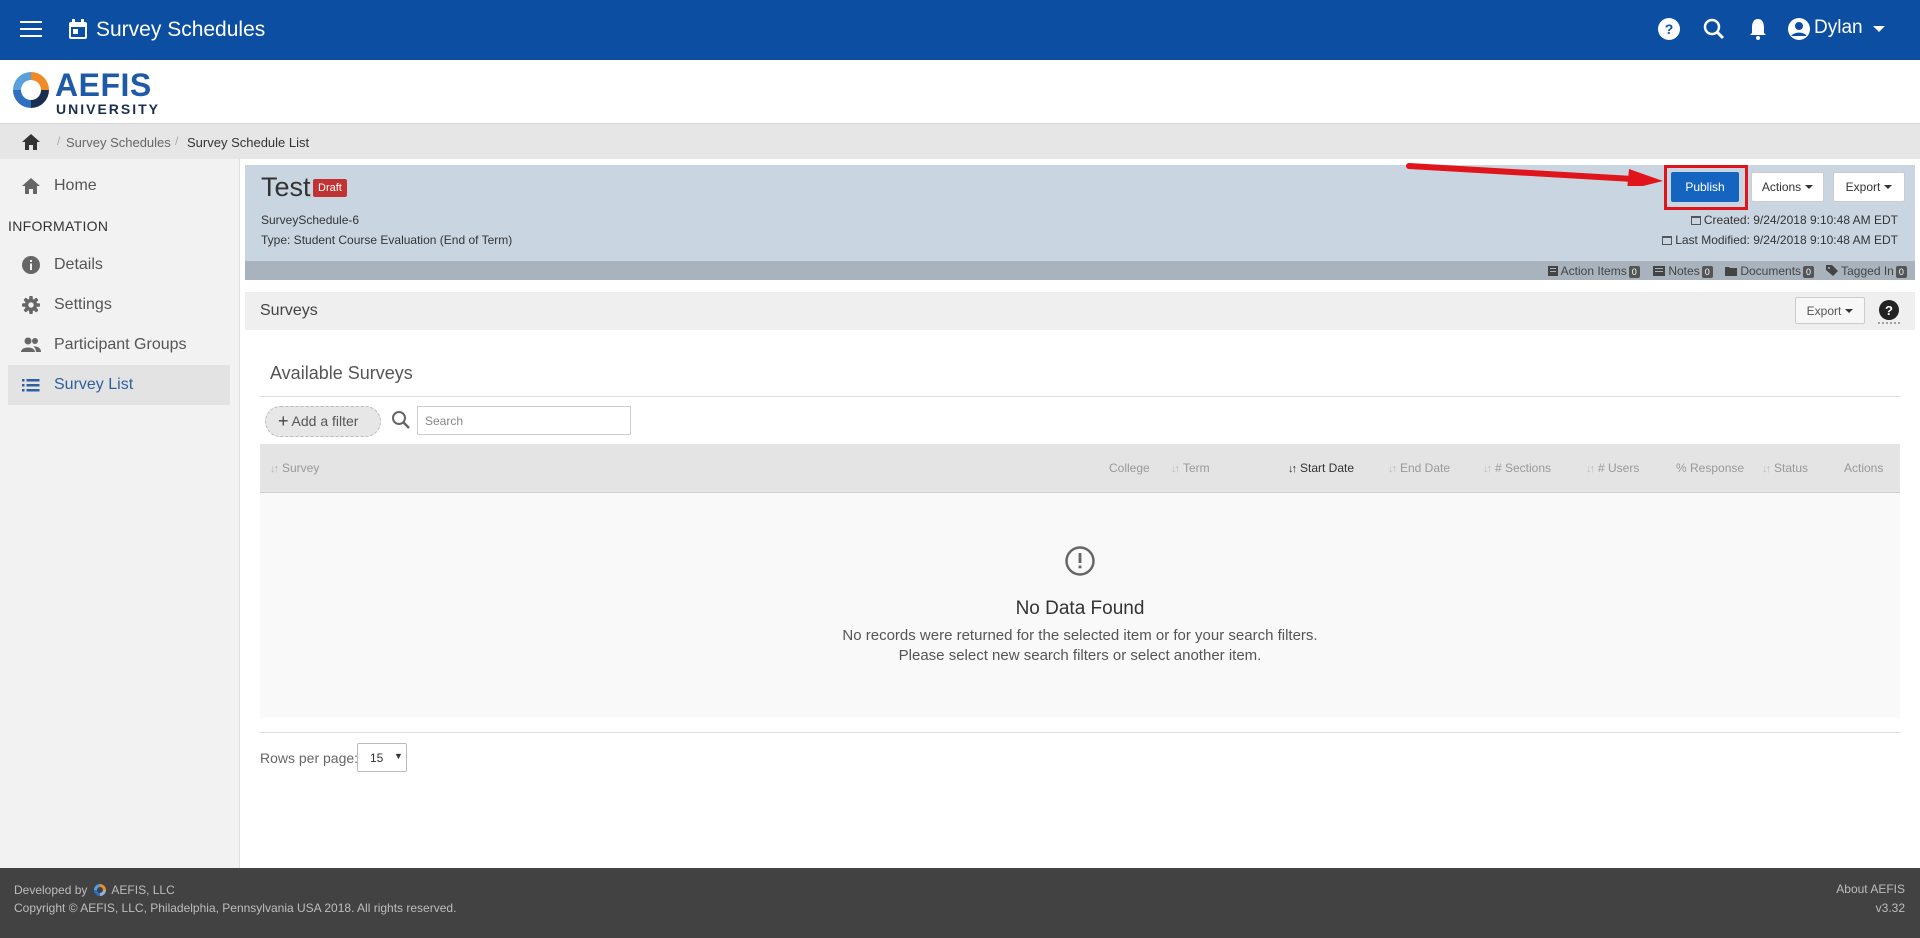 Image resolution: width=1920 pixels, height=938 pixels. What do you see at coordinates (377, 758) in the screenshot?
I see `rows-per-page-value: 15` at bounding box center [377, 758].